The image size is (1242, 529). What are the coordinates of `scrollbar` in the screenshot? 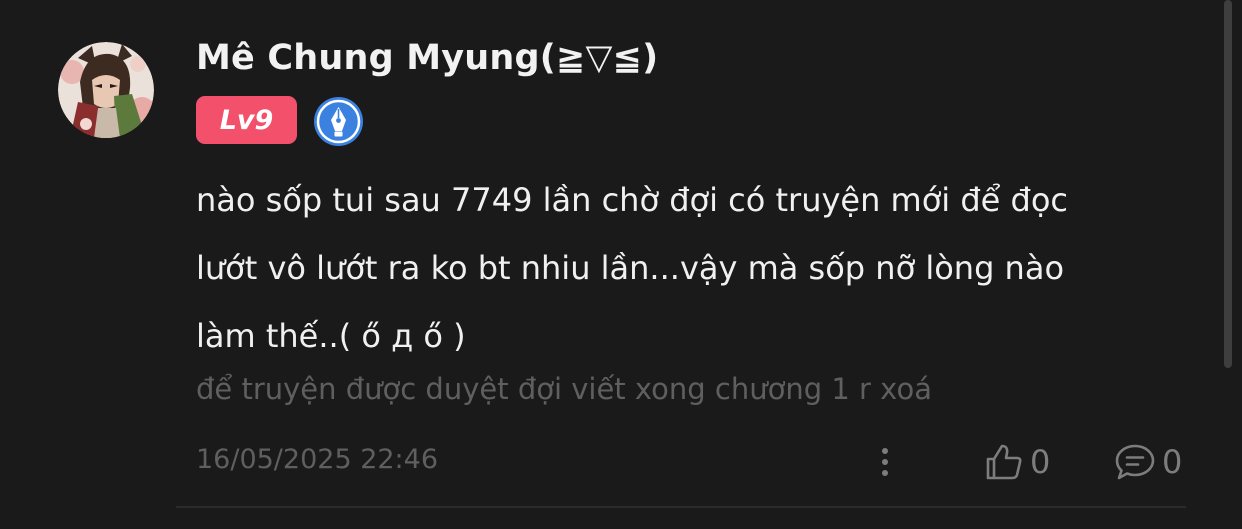 It's located at (1228, 184).